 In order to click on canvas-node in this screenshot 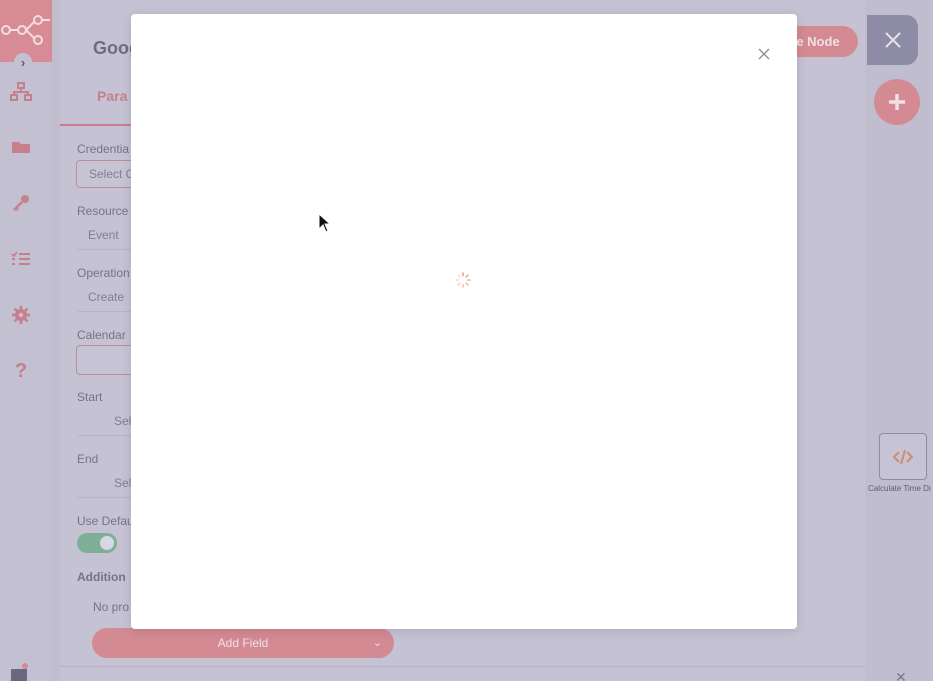, I will do `click(903, 456)`.